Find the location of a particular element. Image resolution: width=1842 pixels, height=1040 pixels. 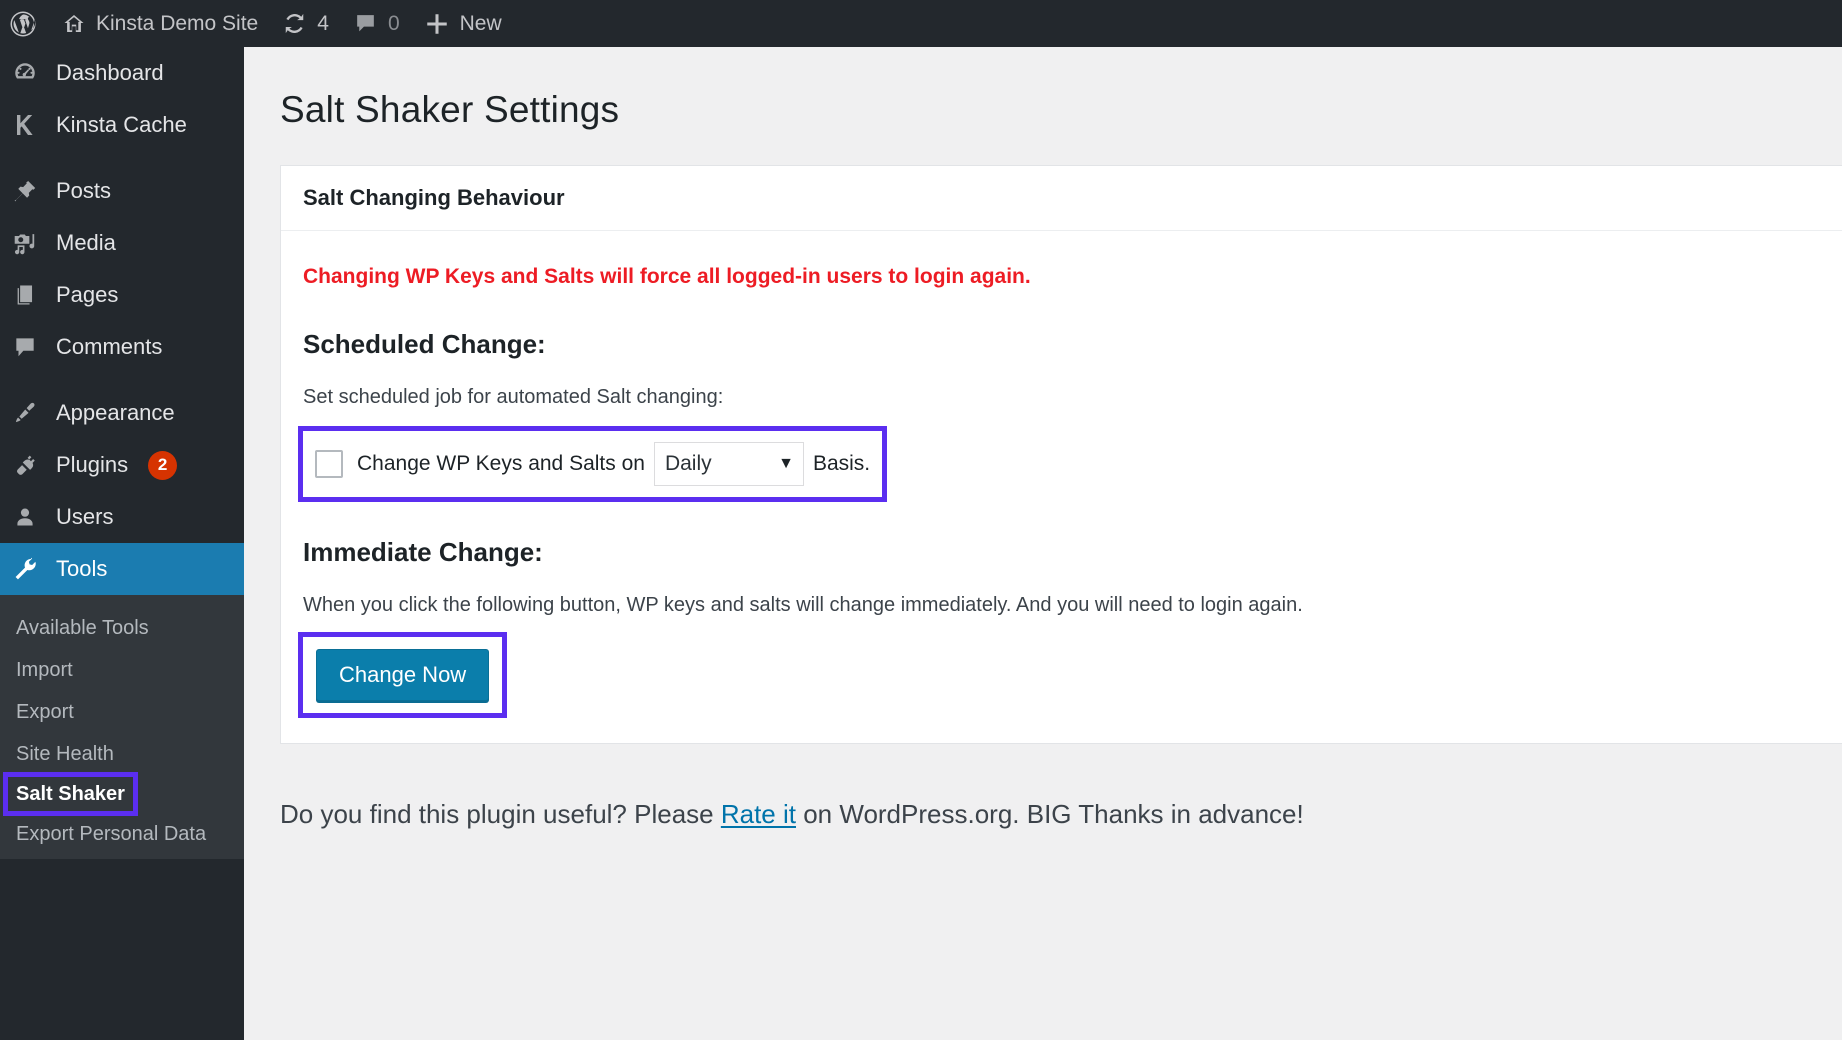

adminbar-wp-logo is located at coordinates (25, 23).